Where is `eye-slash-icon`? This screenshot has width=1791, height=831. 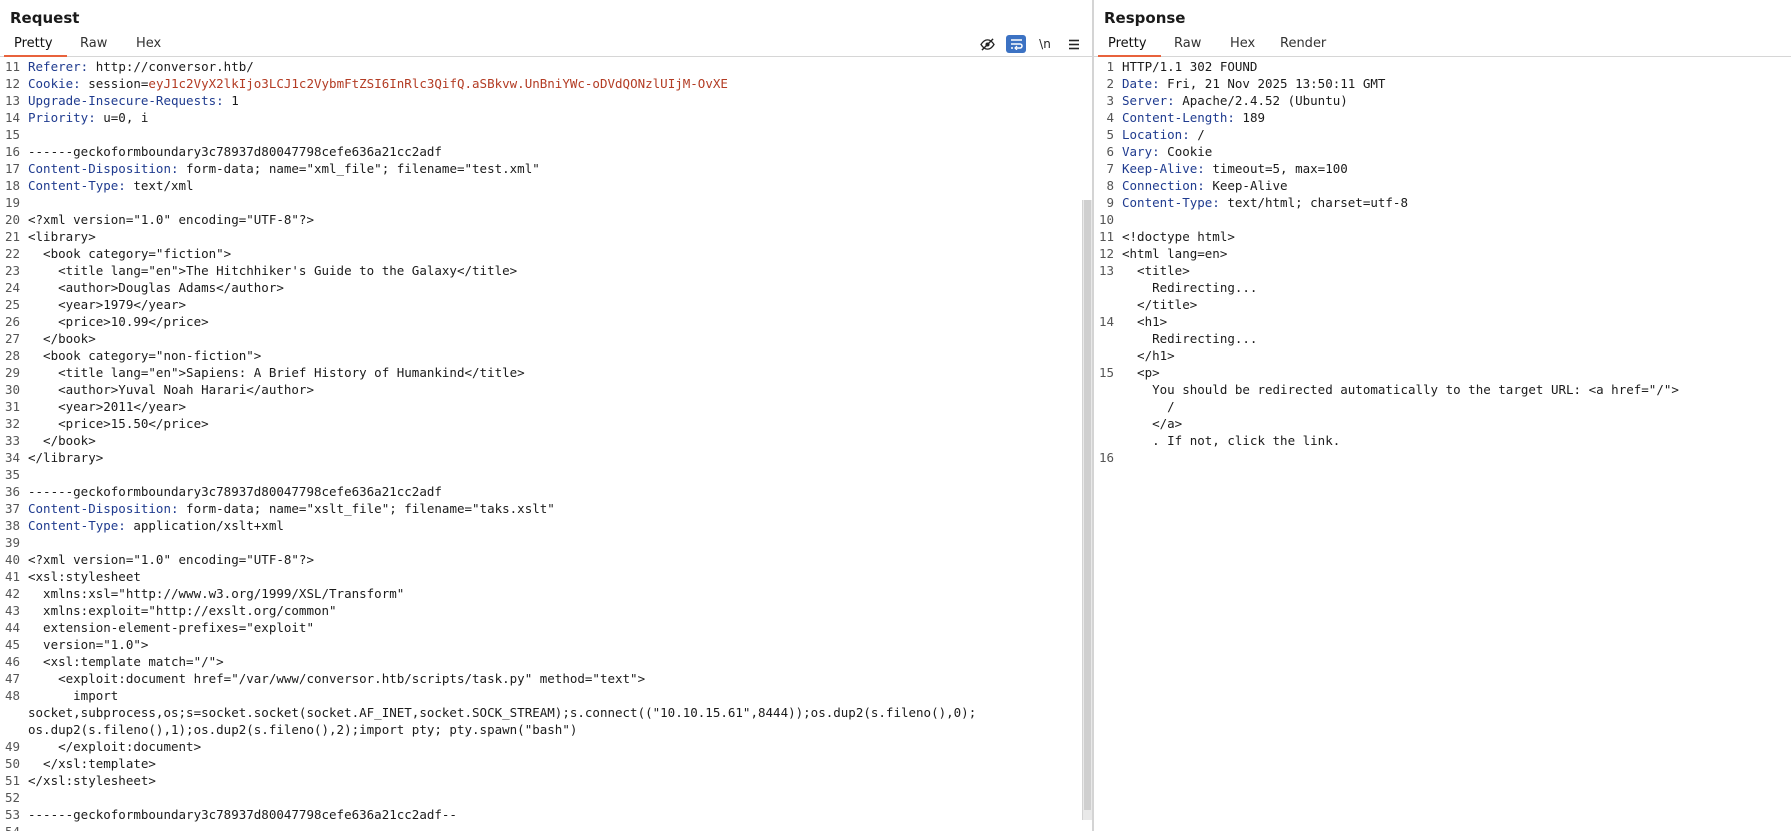
eye-slash-icon is located at coordinates (987, 44).